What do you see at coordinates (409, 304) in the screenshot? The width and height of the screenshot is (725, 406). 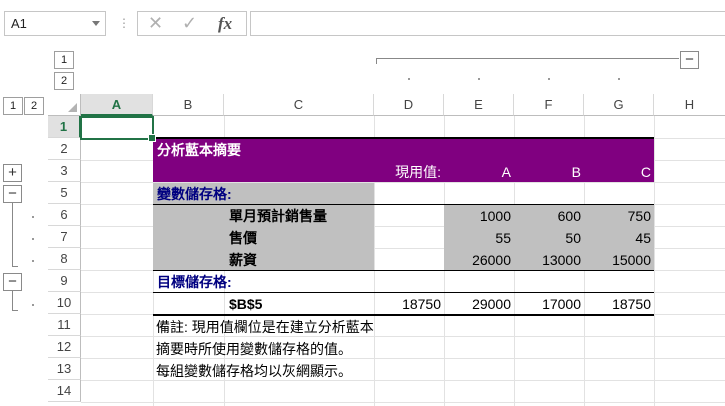 I see `result-cell-current: 18750` at bounding box center [409, 304].